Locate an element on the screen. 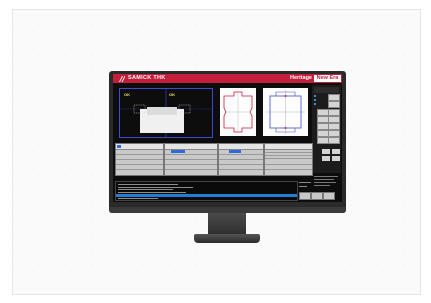 This screenshot has width=431, height=303. grid-table is located at coordinates (288, 159).